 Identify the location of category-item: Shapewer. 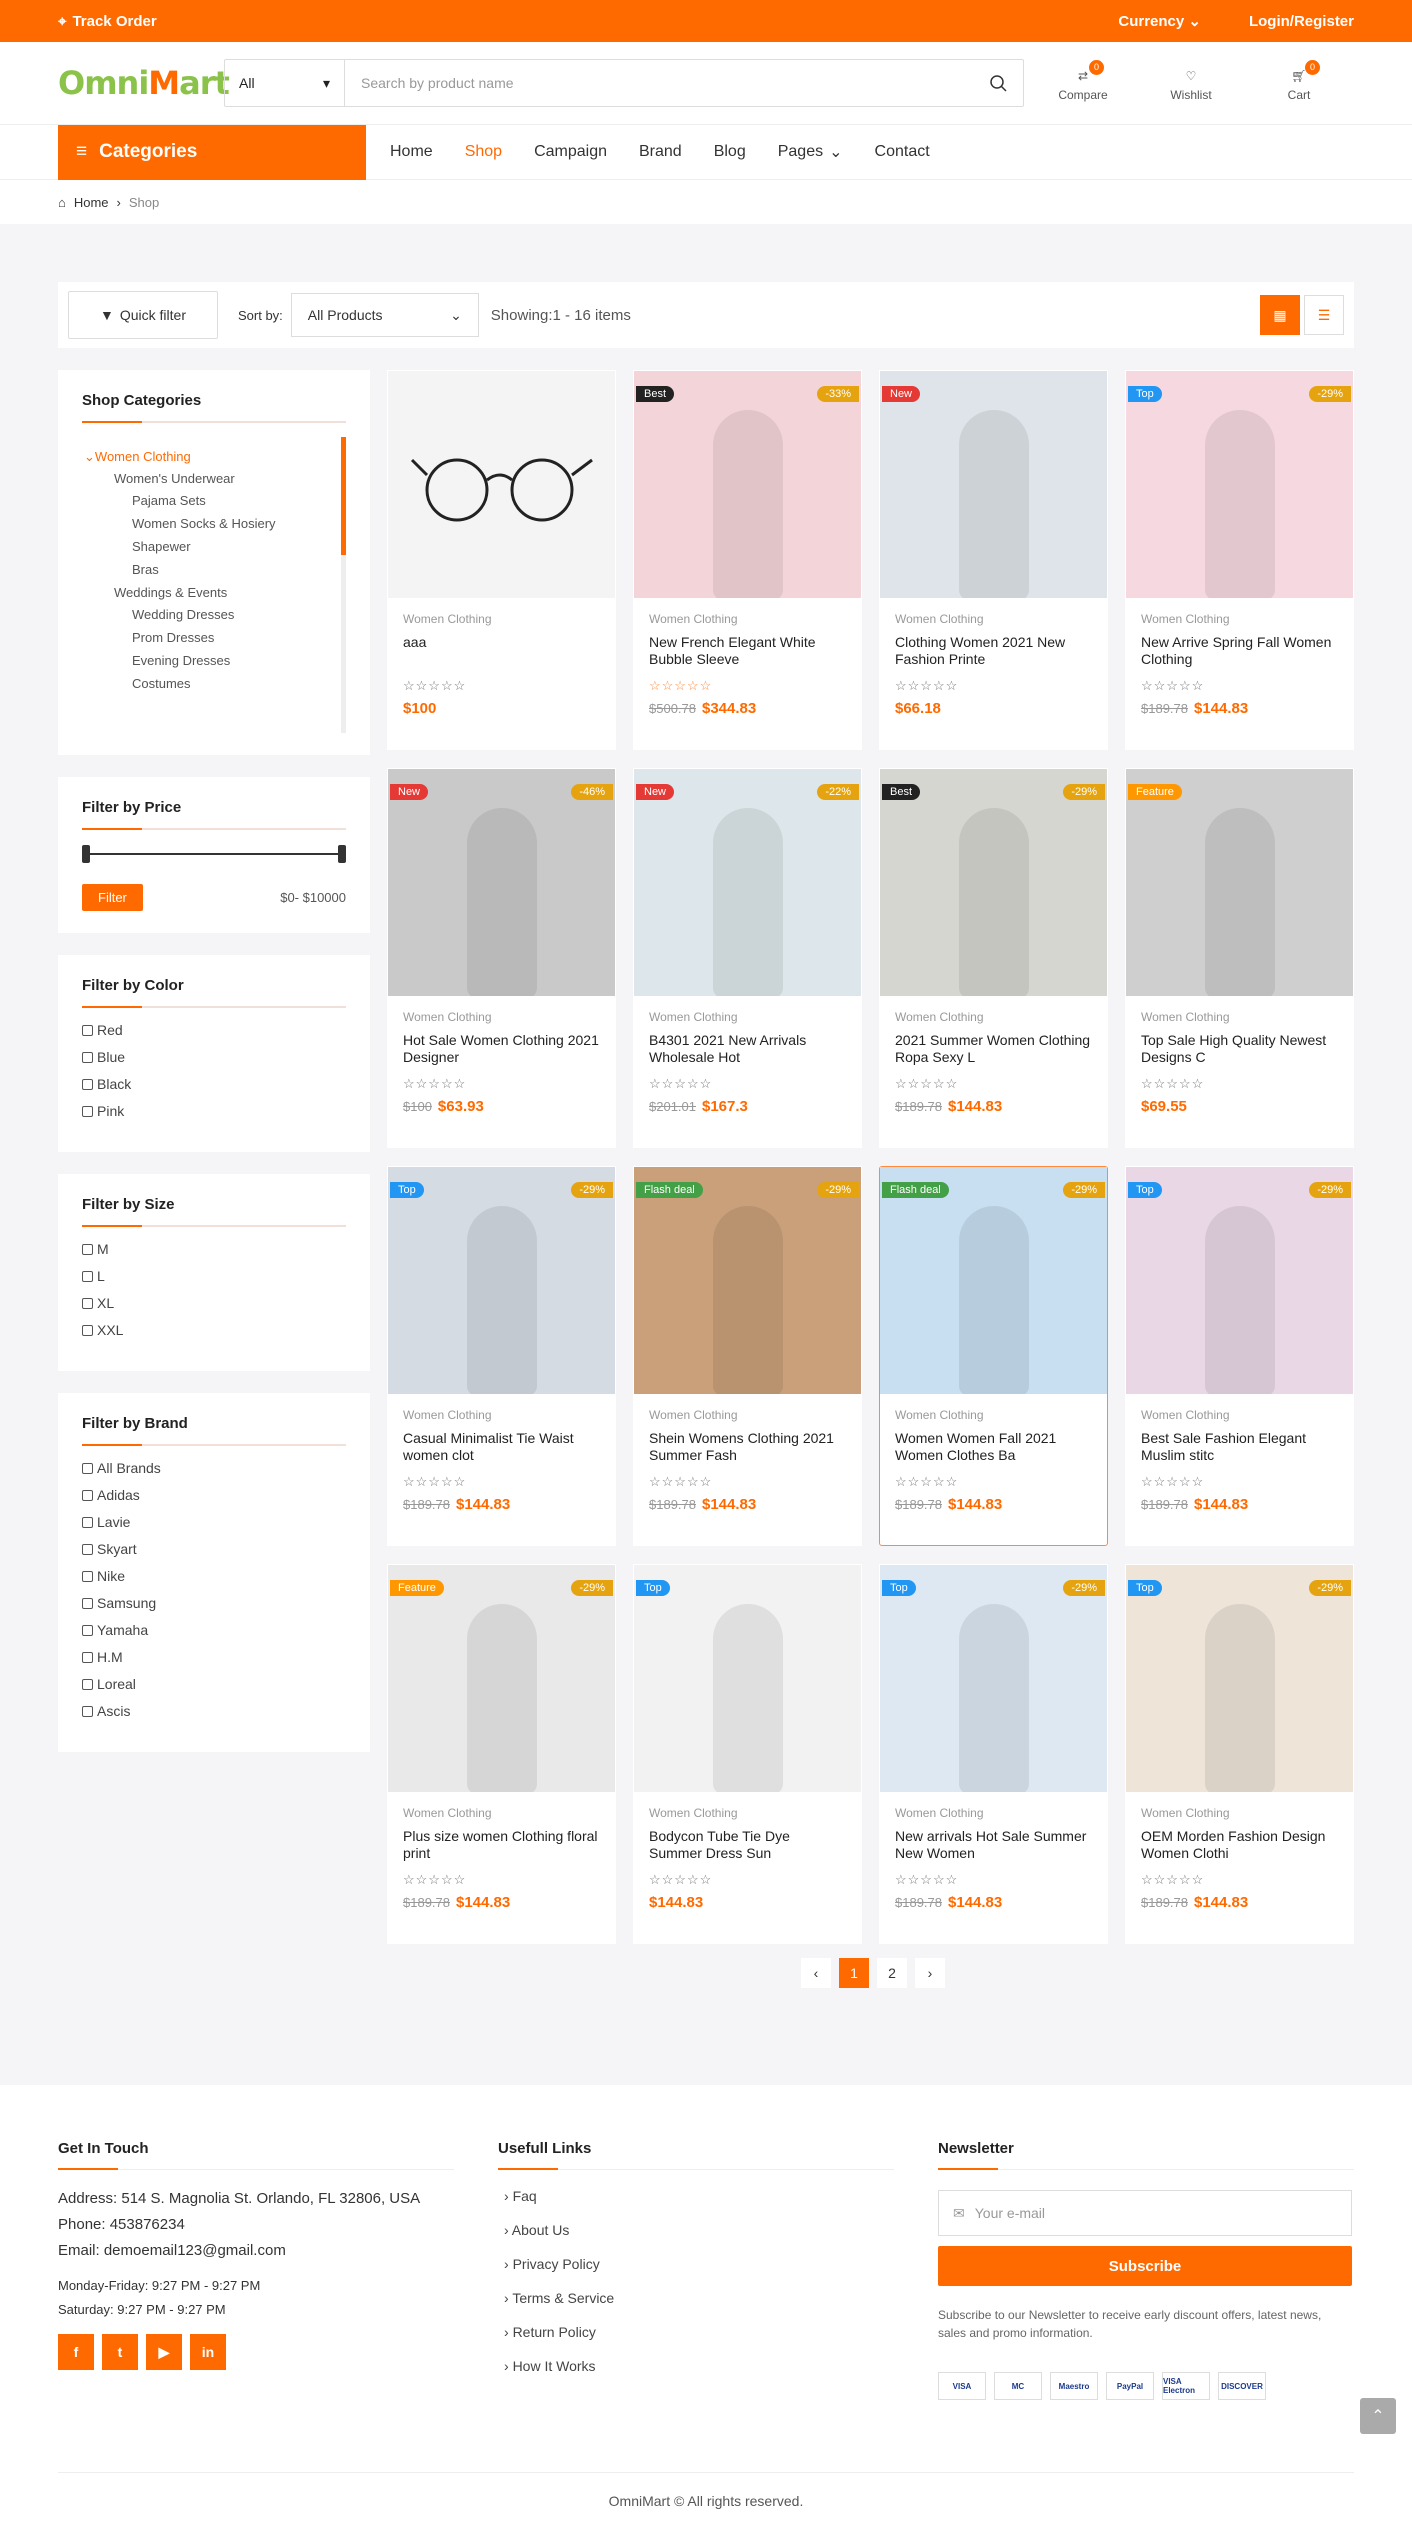
(239, 546).